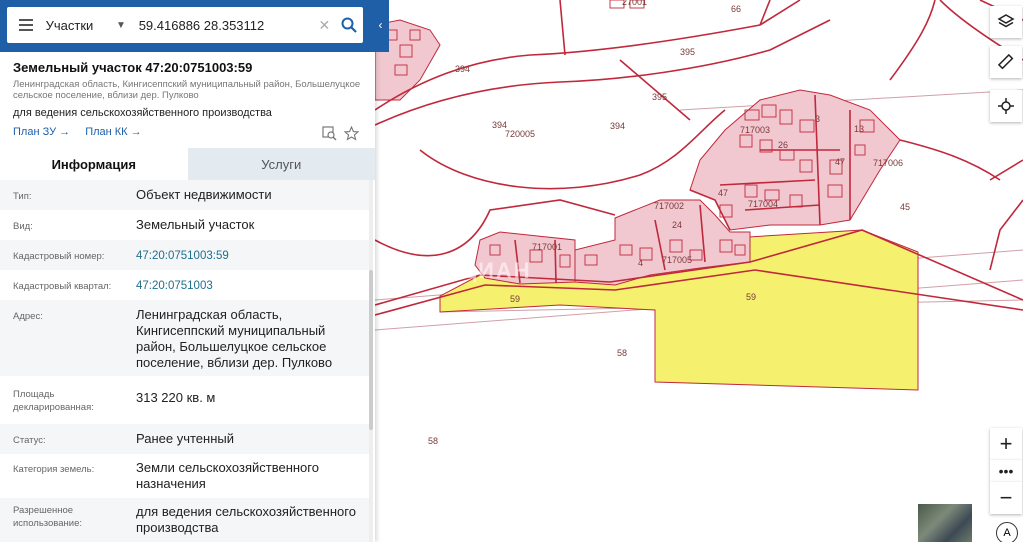 The height and width of the screenshot is (542, 1023). I want to click on search-type-select: Участки, so click(80, 25).